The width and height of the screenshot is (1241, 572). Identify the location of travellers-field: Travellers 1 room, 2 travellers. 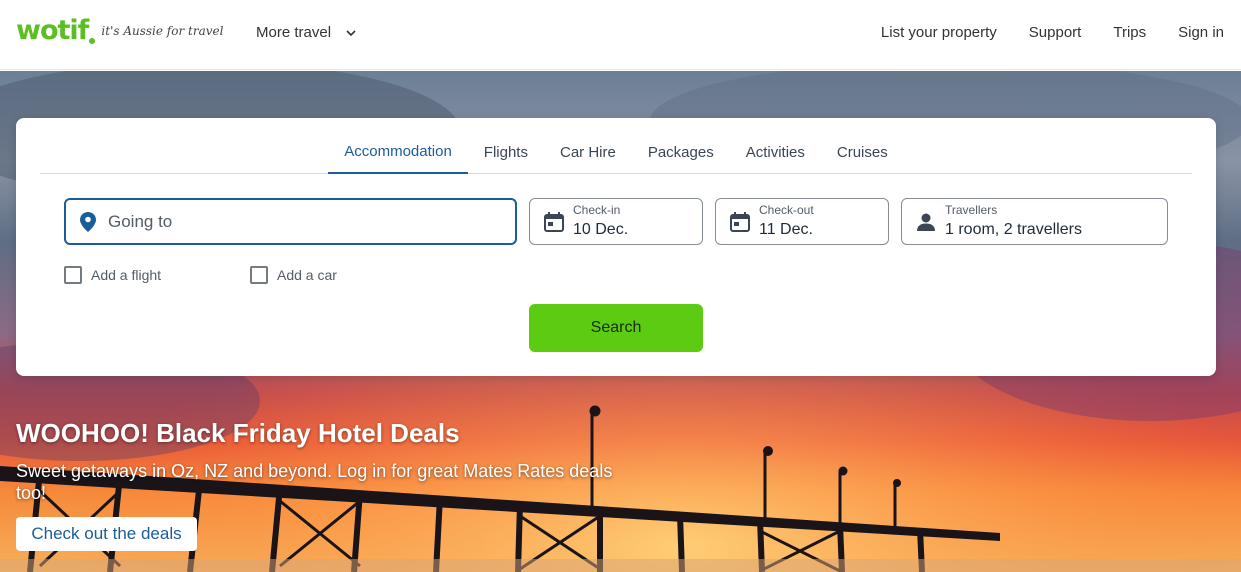
(1034, 221).